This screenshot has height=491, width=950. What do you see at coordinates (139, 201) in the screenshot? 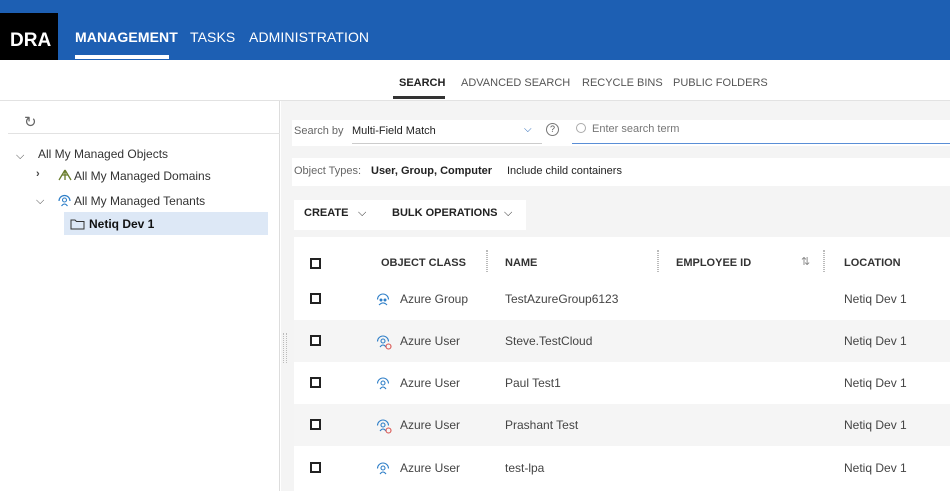
I see `tree-item-managed-tenants: All My Managed Tenants` at bounding box center [139, 201].